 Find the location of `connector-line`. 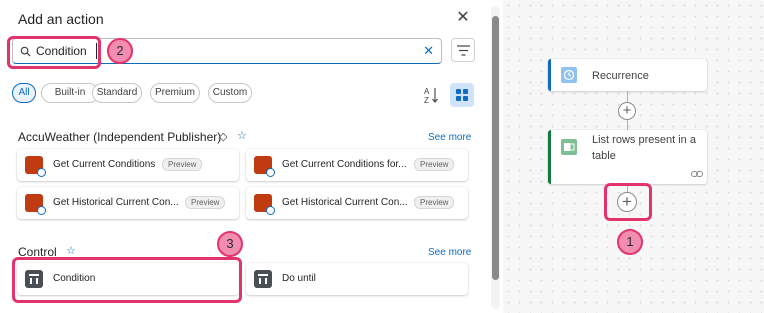

connector-line is located at coordinates (627, 125).